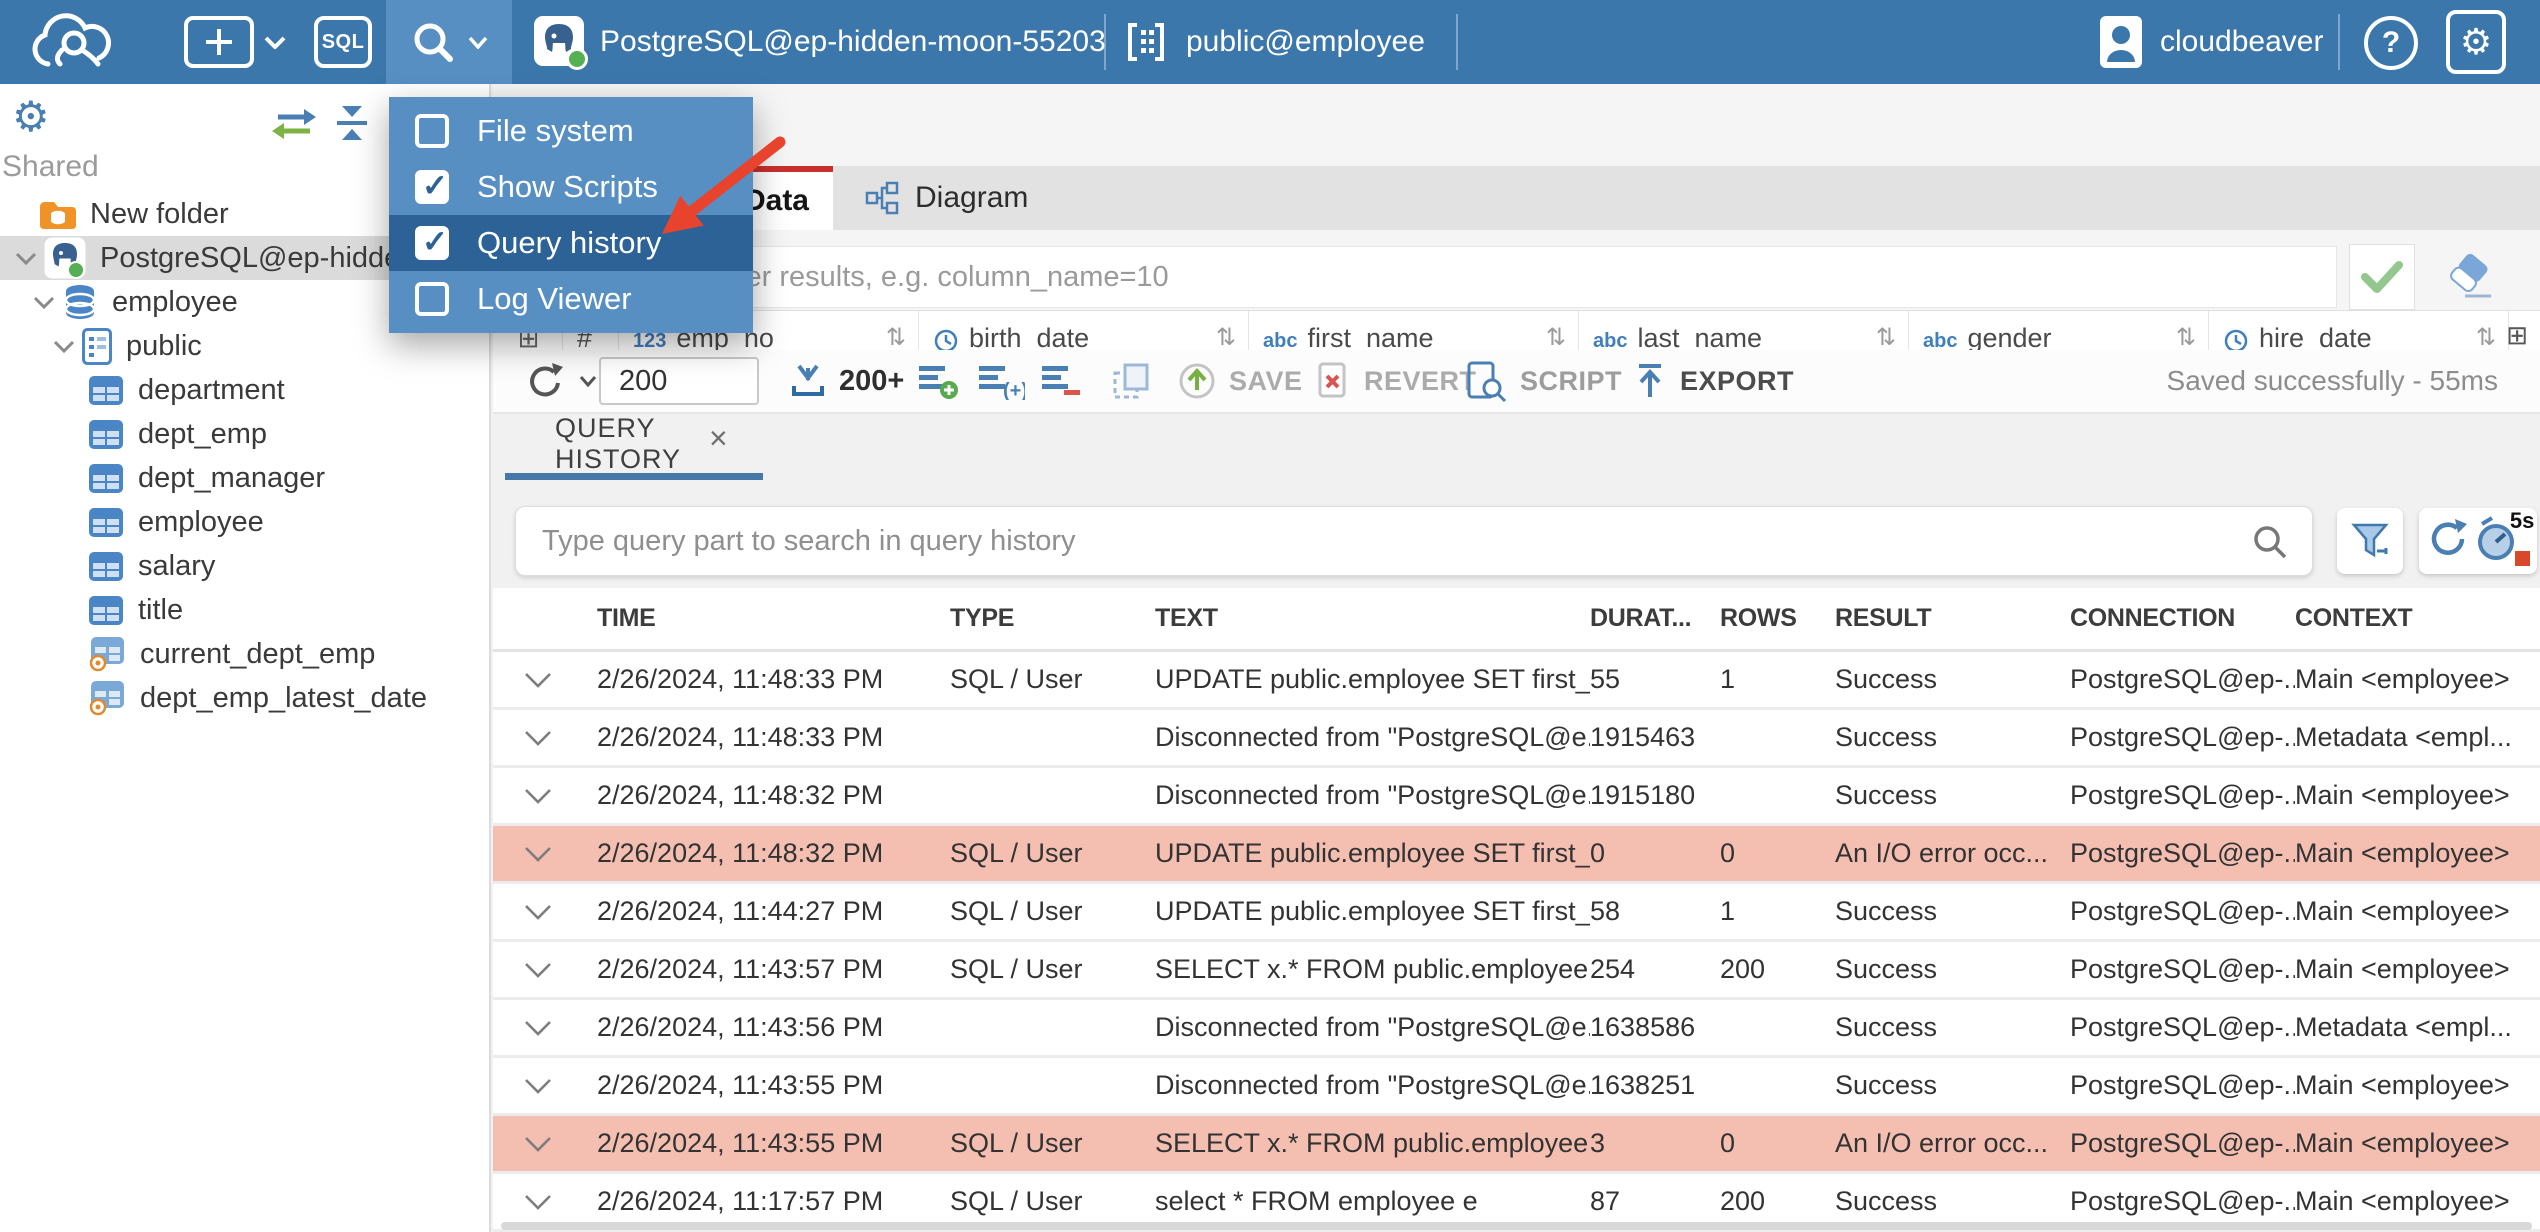 The height and width of the screenshot is (1232, 2540). What do you see at coordinates (2182, 618) in the screenshot?
I see `header-connection: CONNECTION` at bounding box center [2182, 618].